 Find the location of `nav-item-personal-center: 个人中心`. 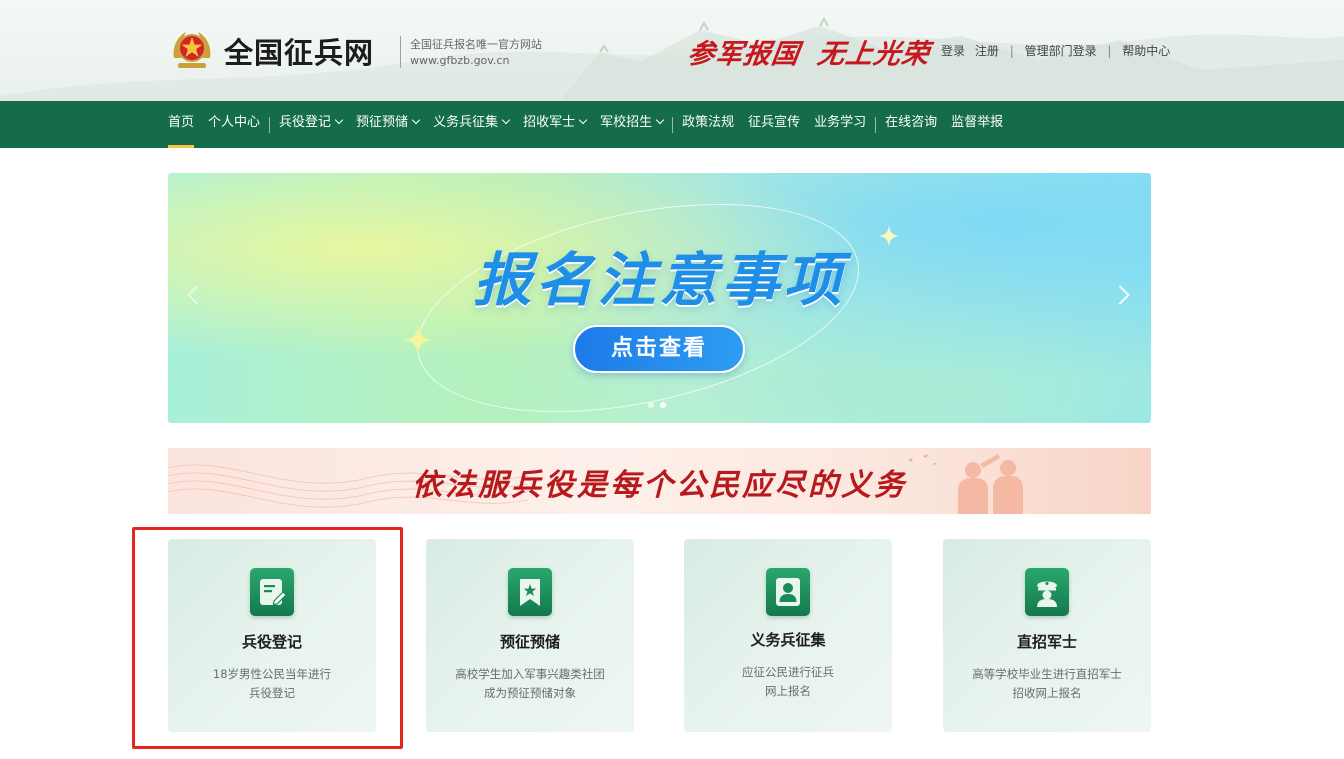

nav-item-personal-center: 个人中心 is located at coordinates (234, 124).